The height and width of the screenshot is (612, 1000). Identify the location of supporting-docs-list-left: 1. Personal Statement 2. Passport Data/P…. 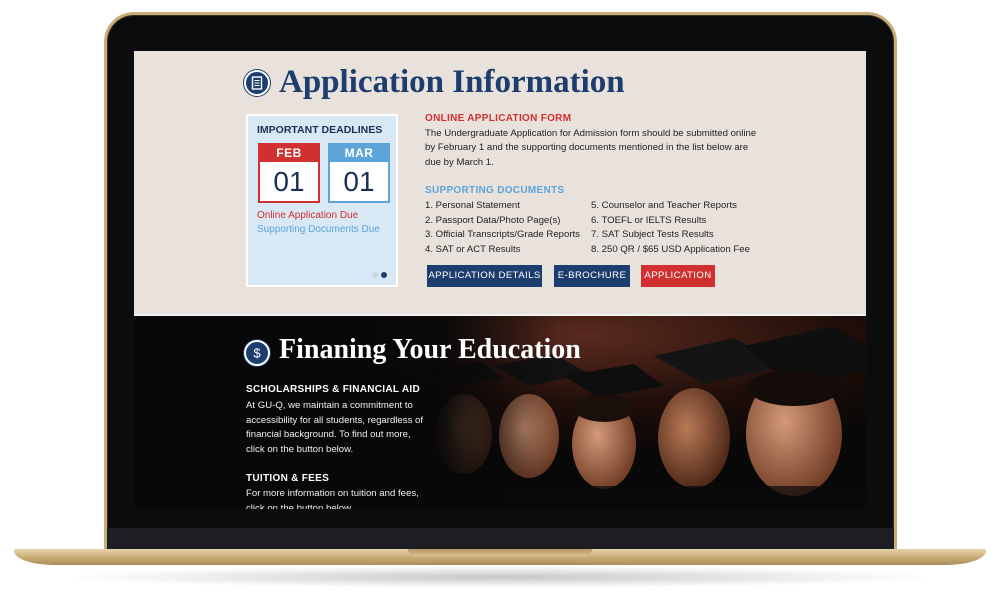
(502, 228).